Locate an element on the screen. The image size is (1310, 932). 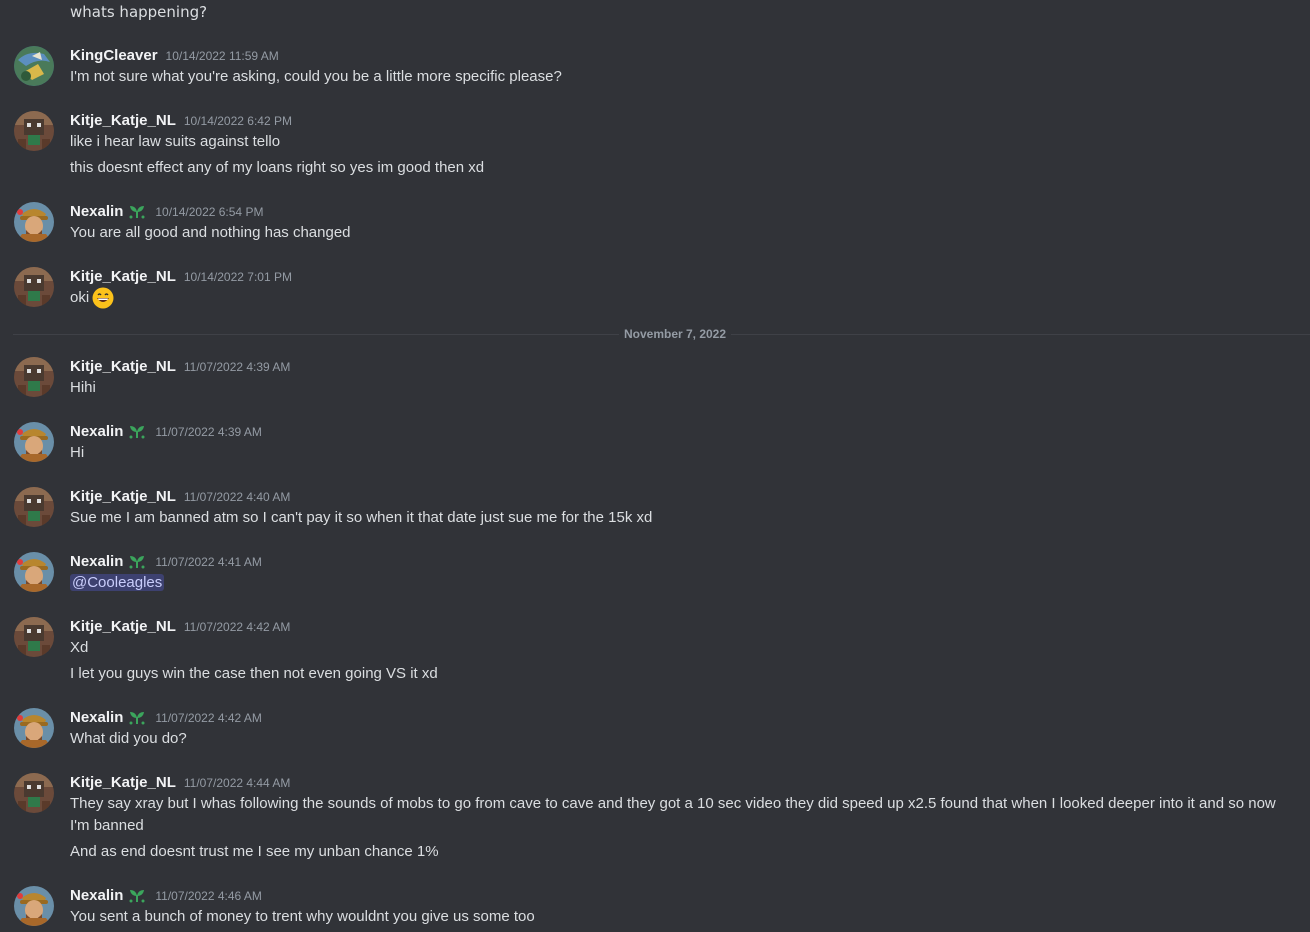
date-divider-label: November 7, 2022 is located at coordinates (675, 334).